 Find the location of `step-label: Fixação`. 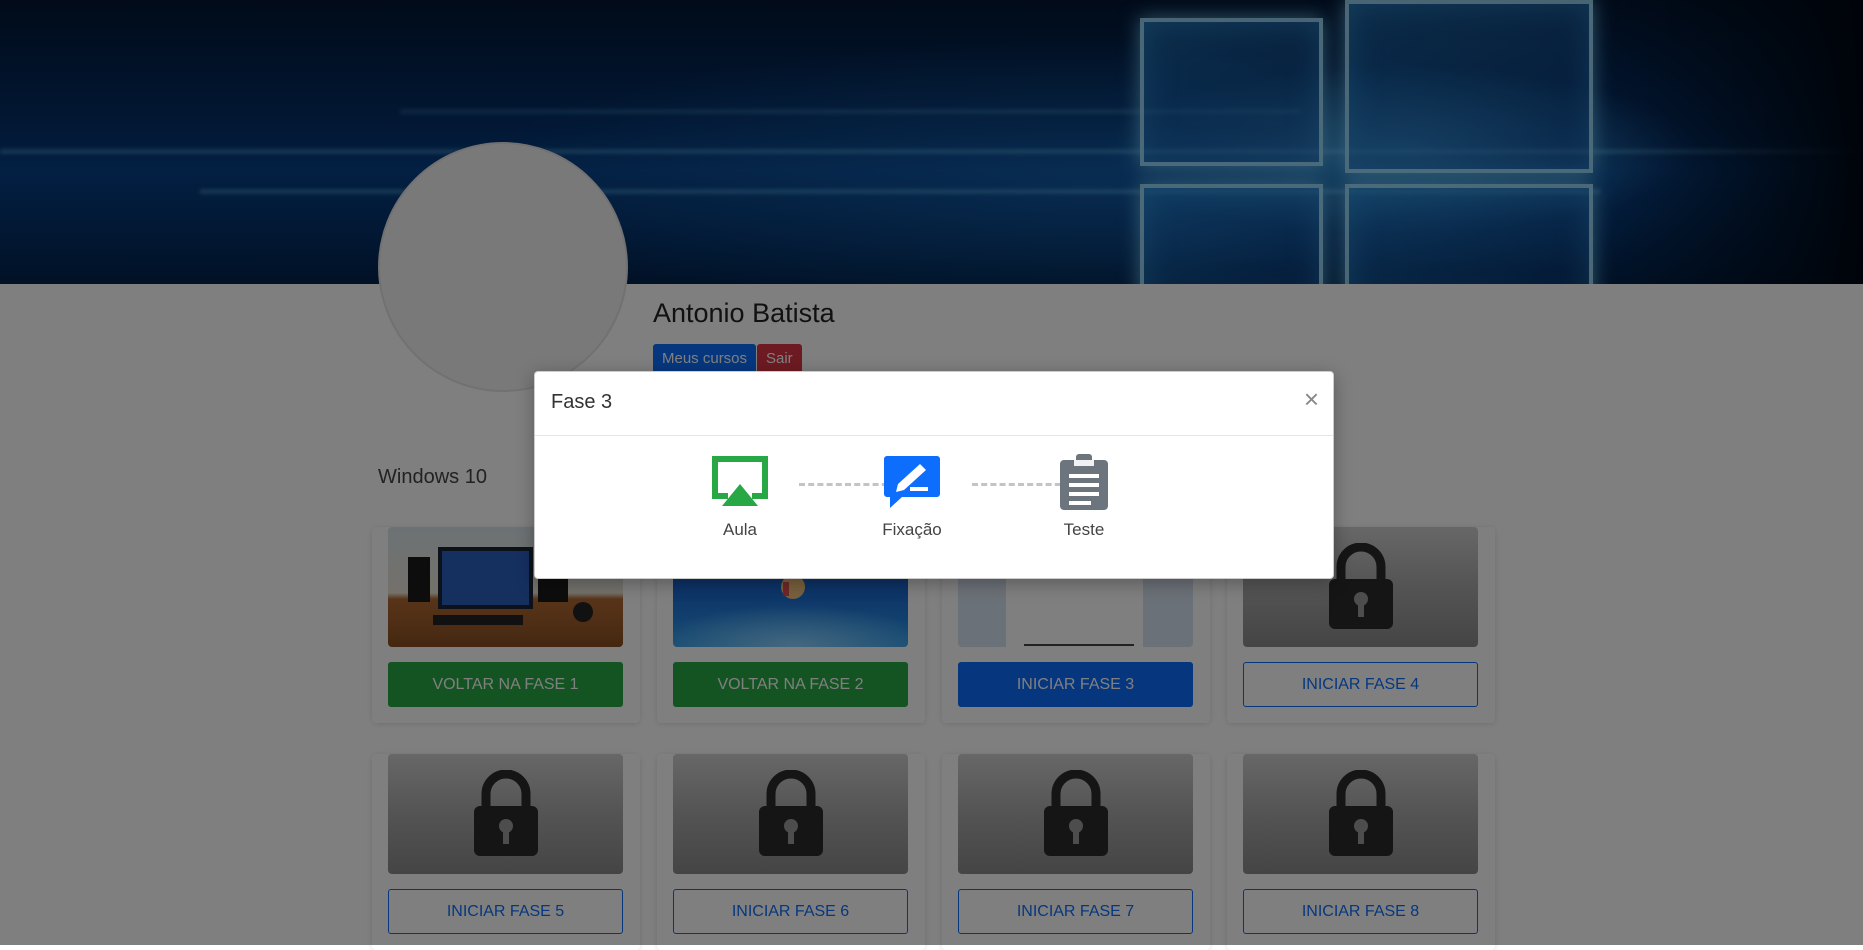

step-label: Fixação is located at coordinates (912, 529).